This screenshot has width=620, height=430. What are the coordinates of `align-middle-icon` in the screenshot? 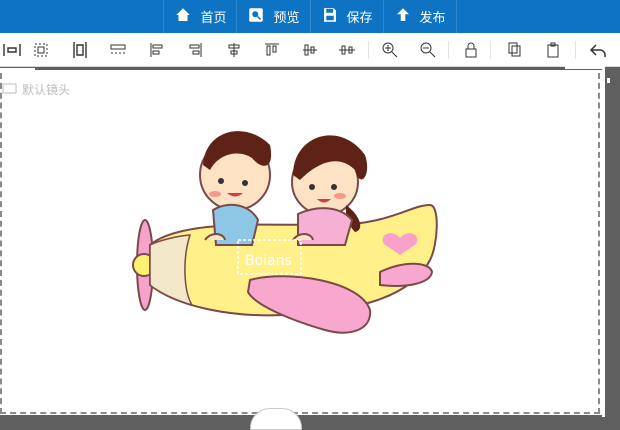 It's located at (347, 50).